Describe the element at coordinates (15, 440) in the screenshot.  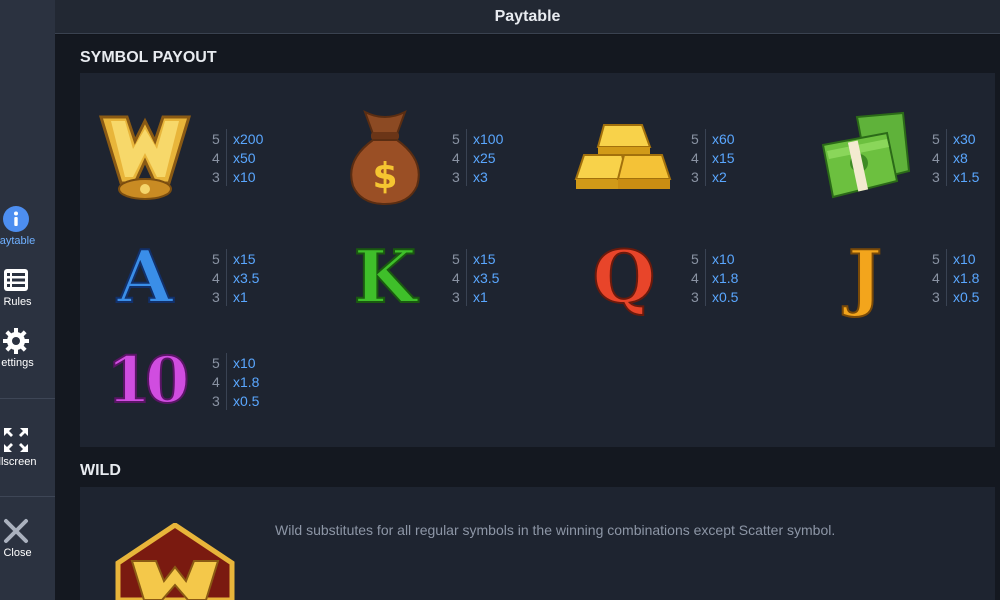
I see `fullscreen-icon` at that location.